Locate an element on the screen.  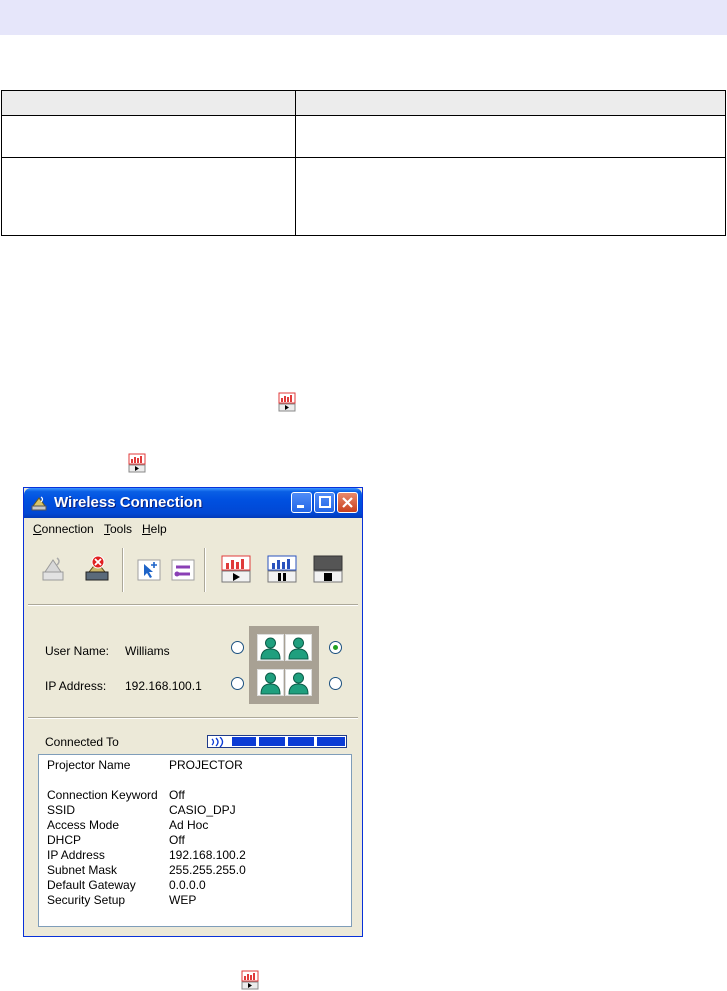
info-label: Security Setup is located at coordinates (86, 900).